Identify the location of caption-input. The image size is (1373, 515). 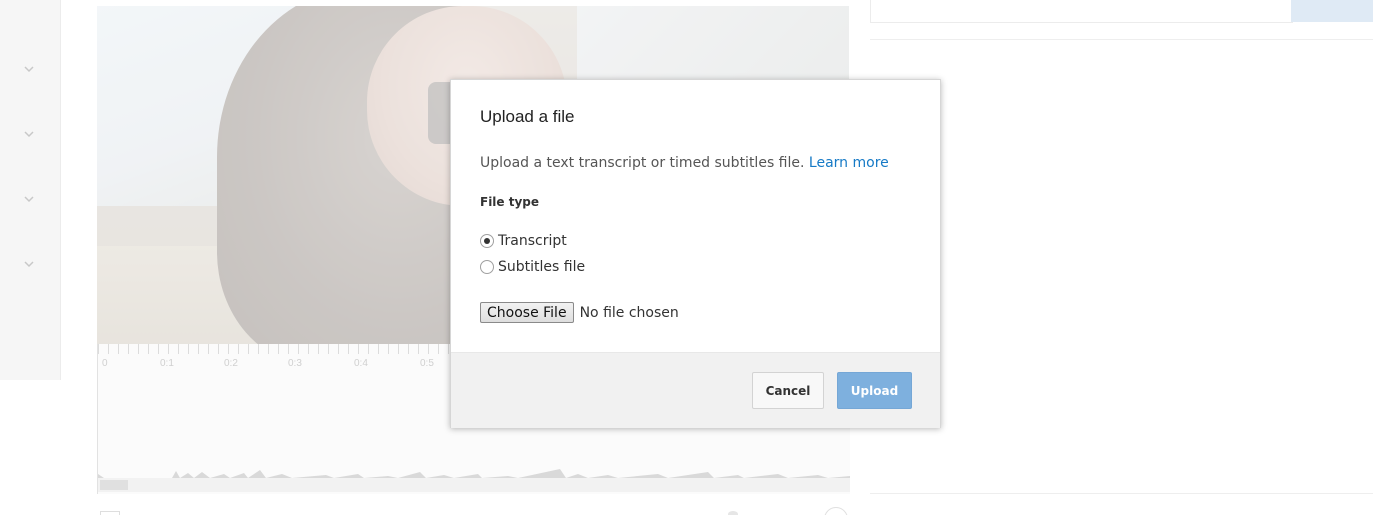
(1081, 11).